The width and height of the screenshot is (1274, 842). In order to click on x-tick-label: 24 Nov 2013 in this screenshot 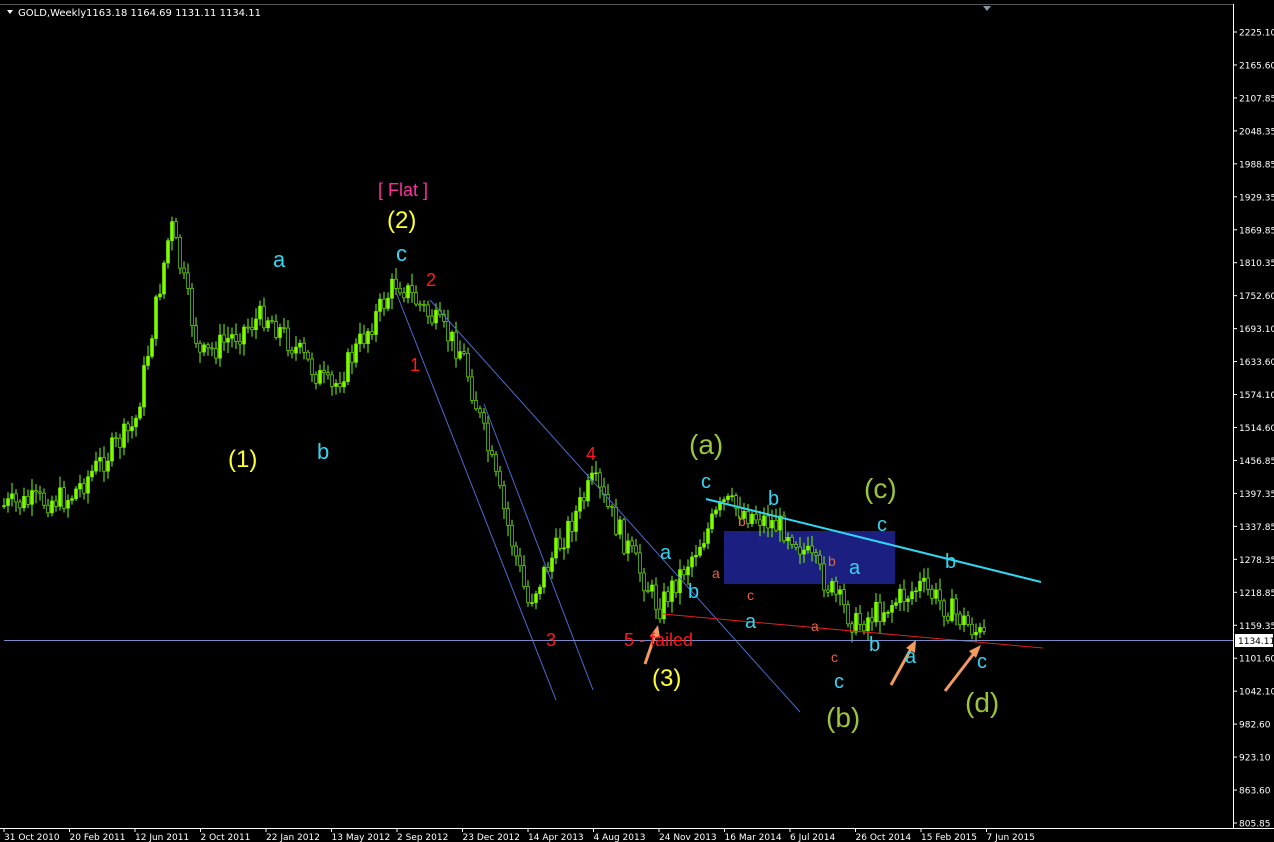, I will do `click(688, 837)`.